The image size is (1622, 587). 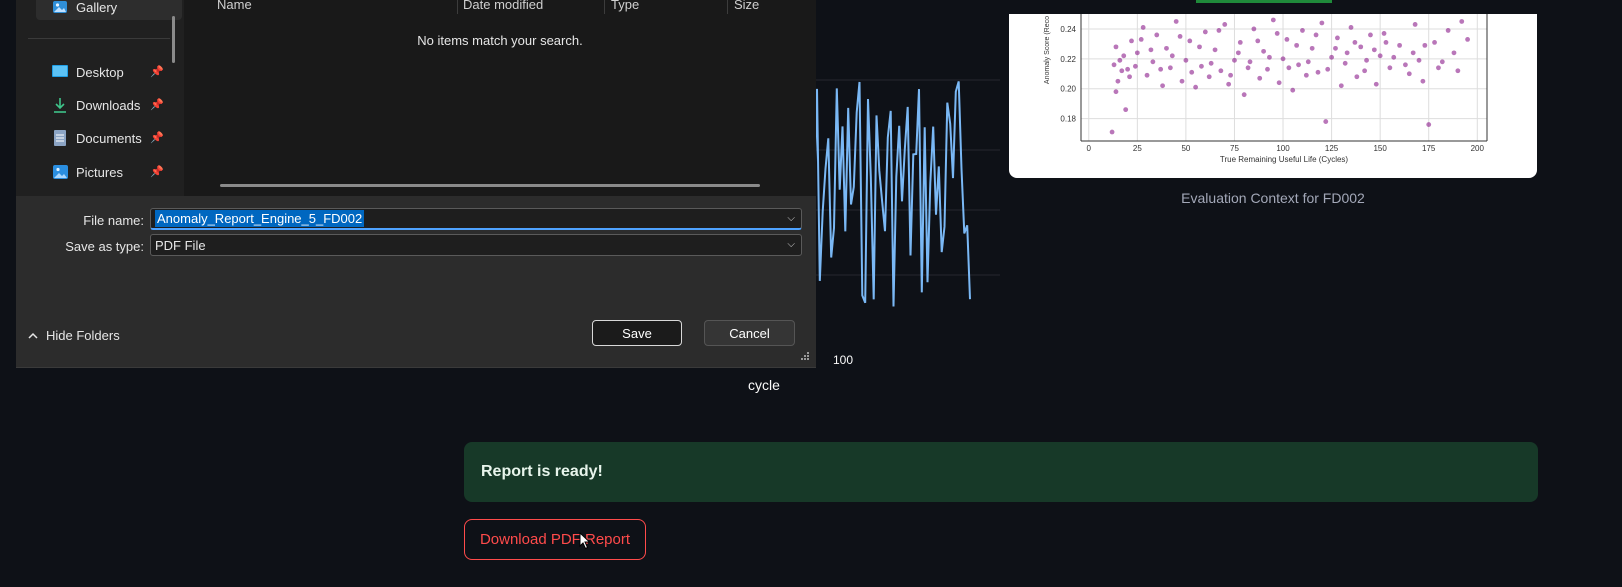 What do you see at coordinates (113, 220) in the screenshot?
I see `file-name-label: File name:` at bounding box center [113, 220].